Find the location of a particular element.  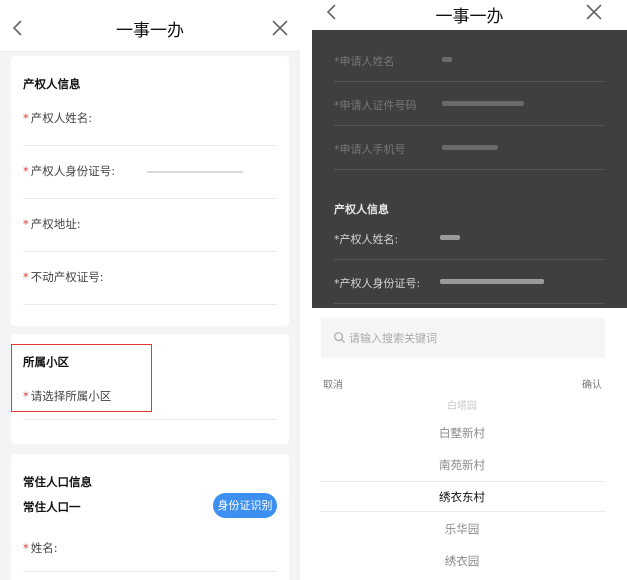

picker-option: 白塔园 is located at coordinates (462, 404).